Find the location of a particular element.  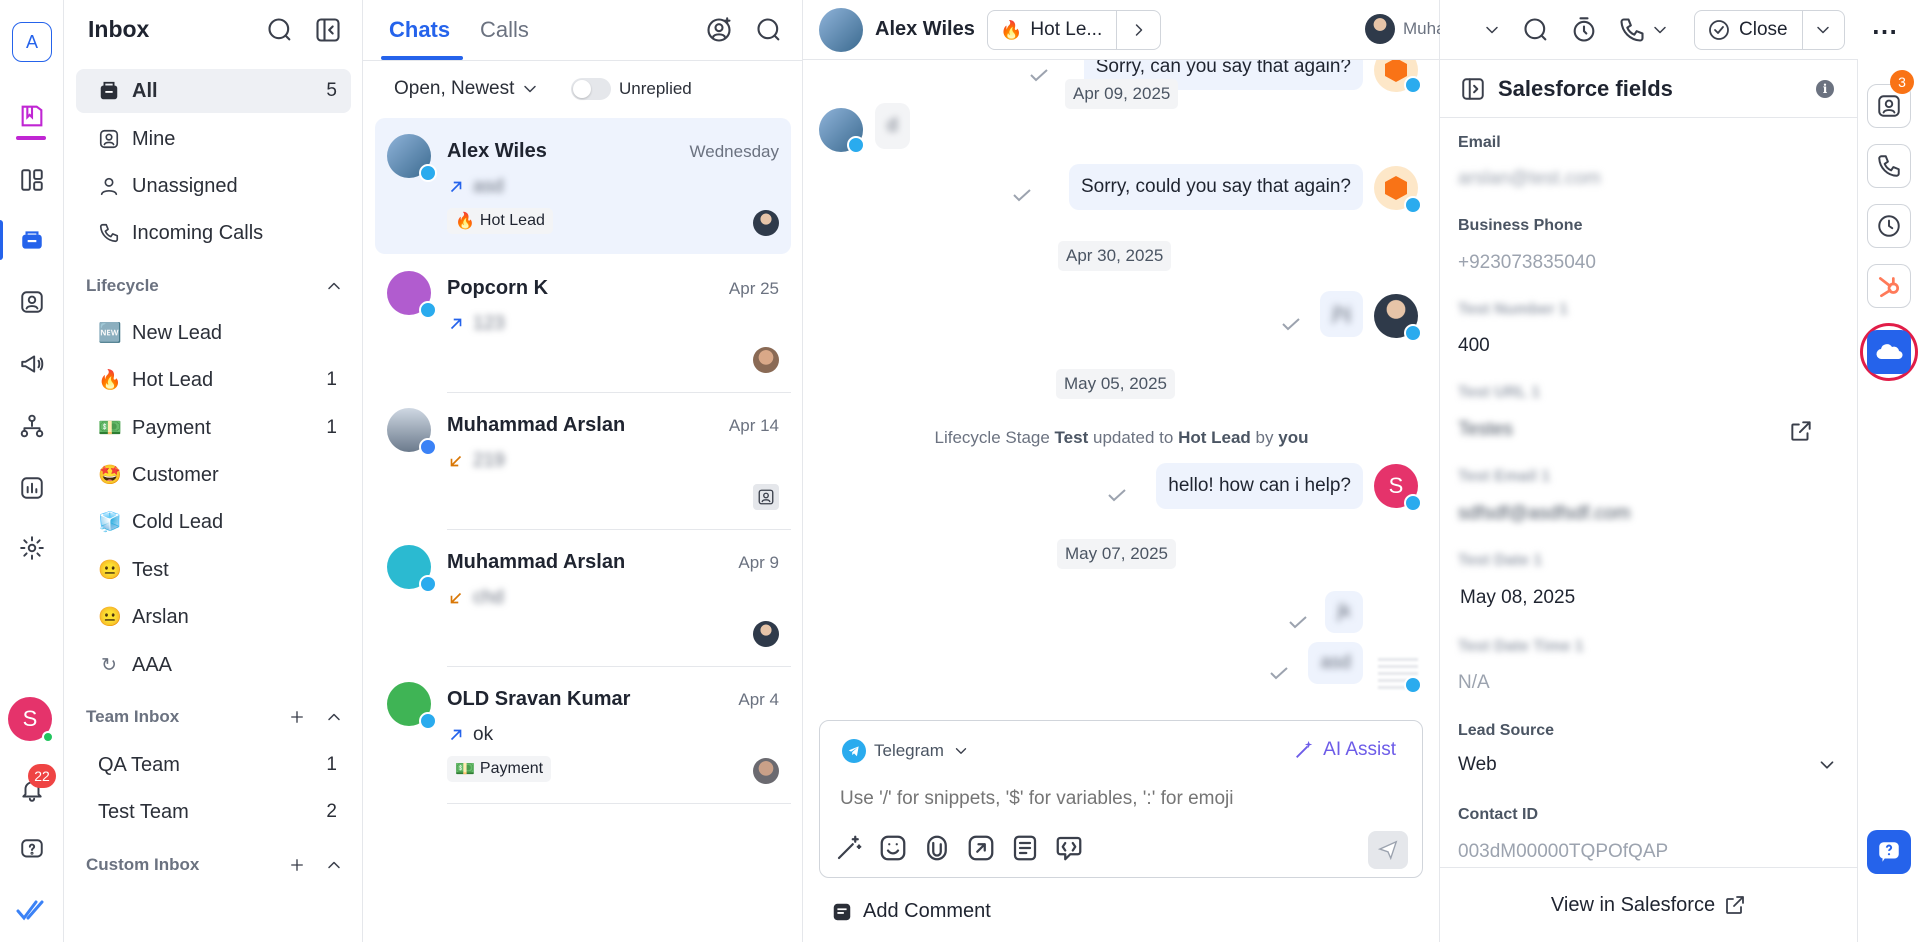

conversation-item: Popcorn K Apr 25 123 is located at coordinates (583, 324).